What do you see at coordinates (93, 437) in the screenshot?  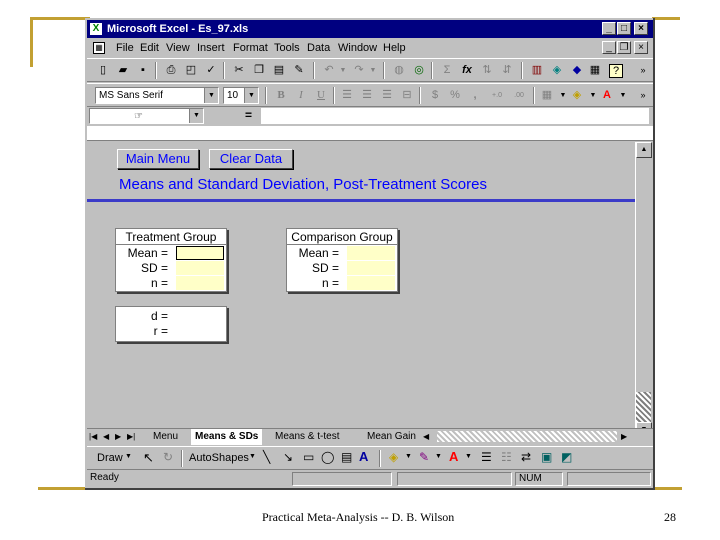 I see `first-sheet-icon: |◀` at bounding box center [93, 437].